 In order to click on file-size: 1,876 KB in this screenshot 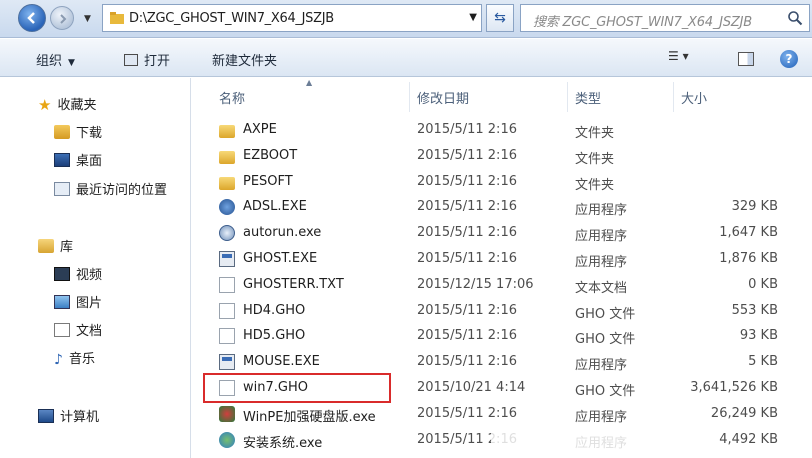, I will do `click(748, 258)`.